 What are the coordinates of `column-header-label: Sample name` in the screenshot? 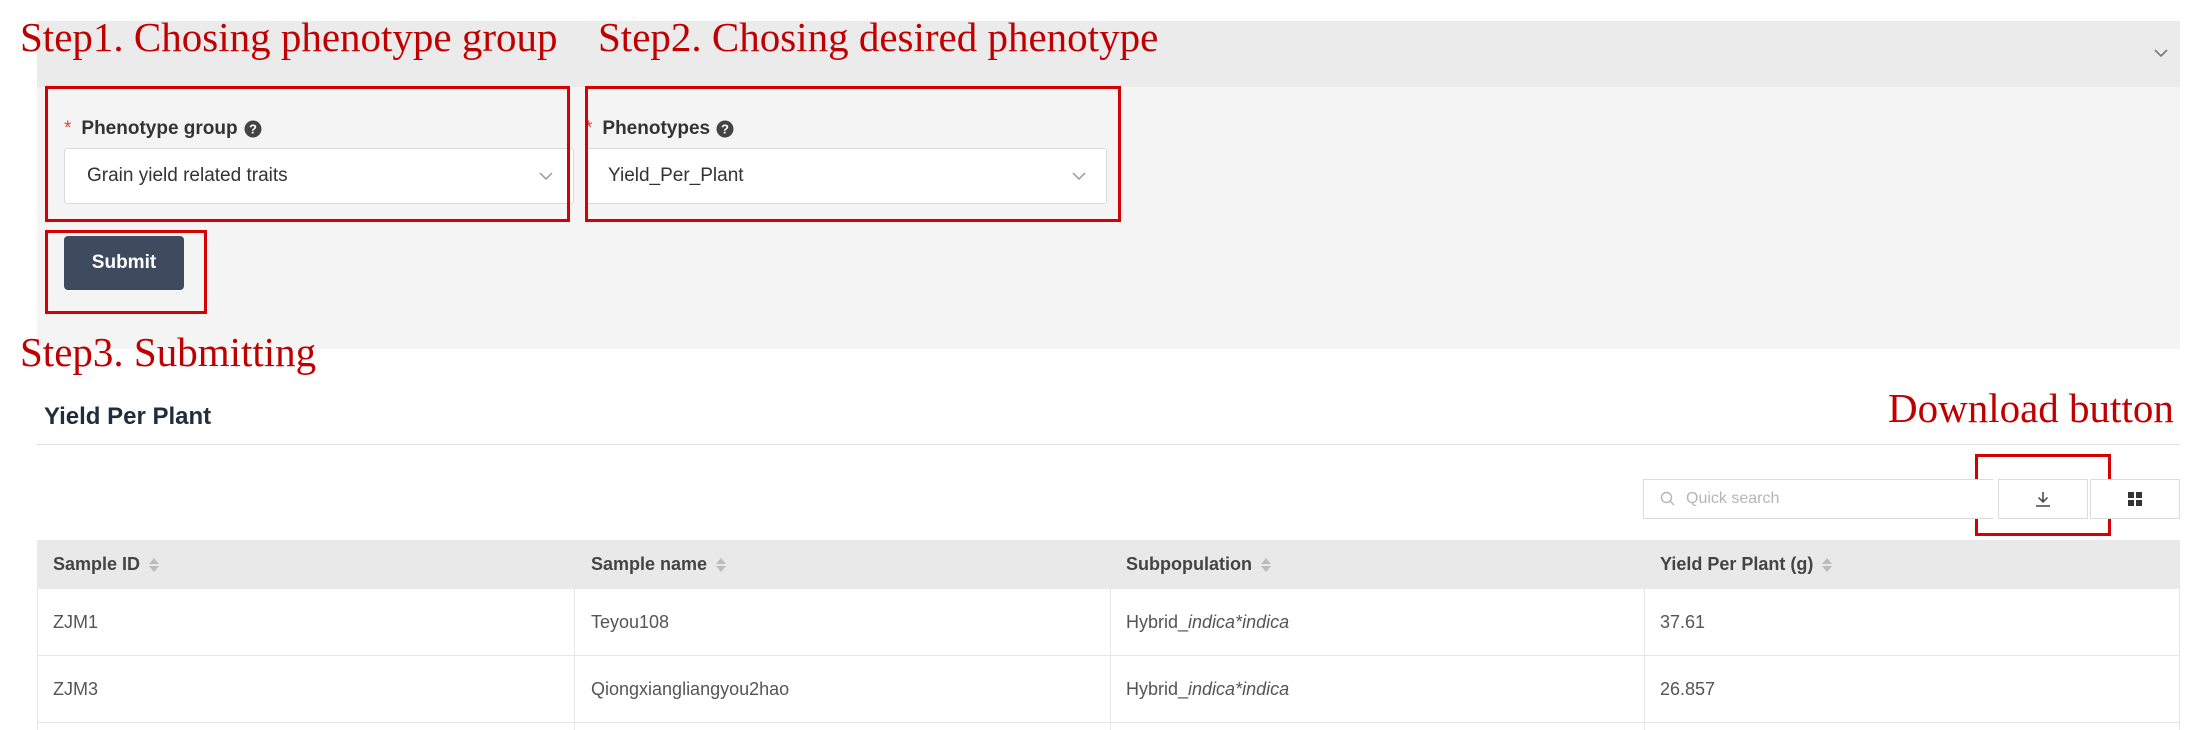 It's located at (649, 564).